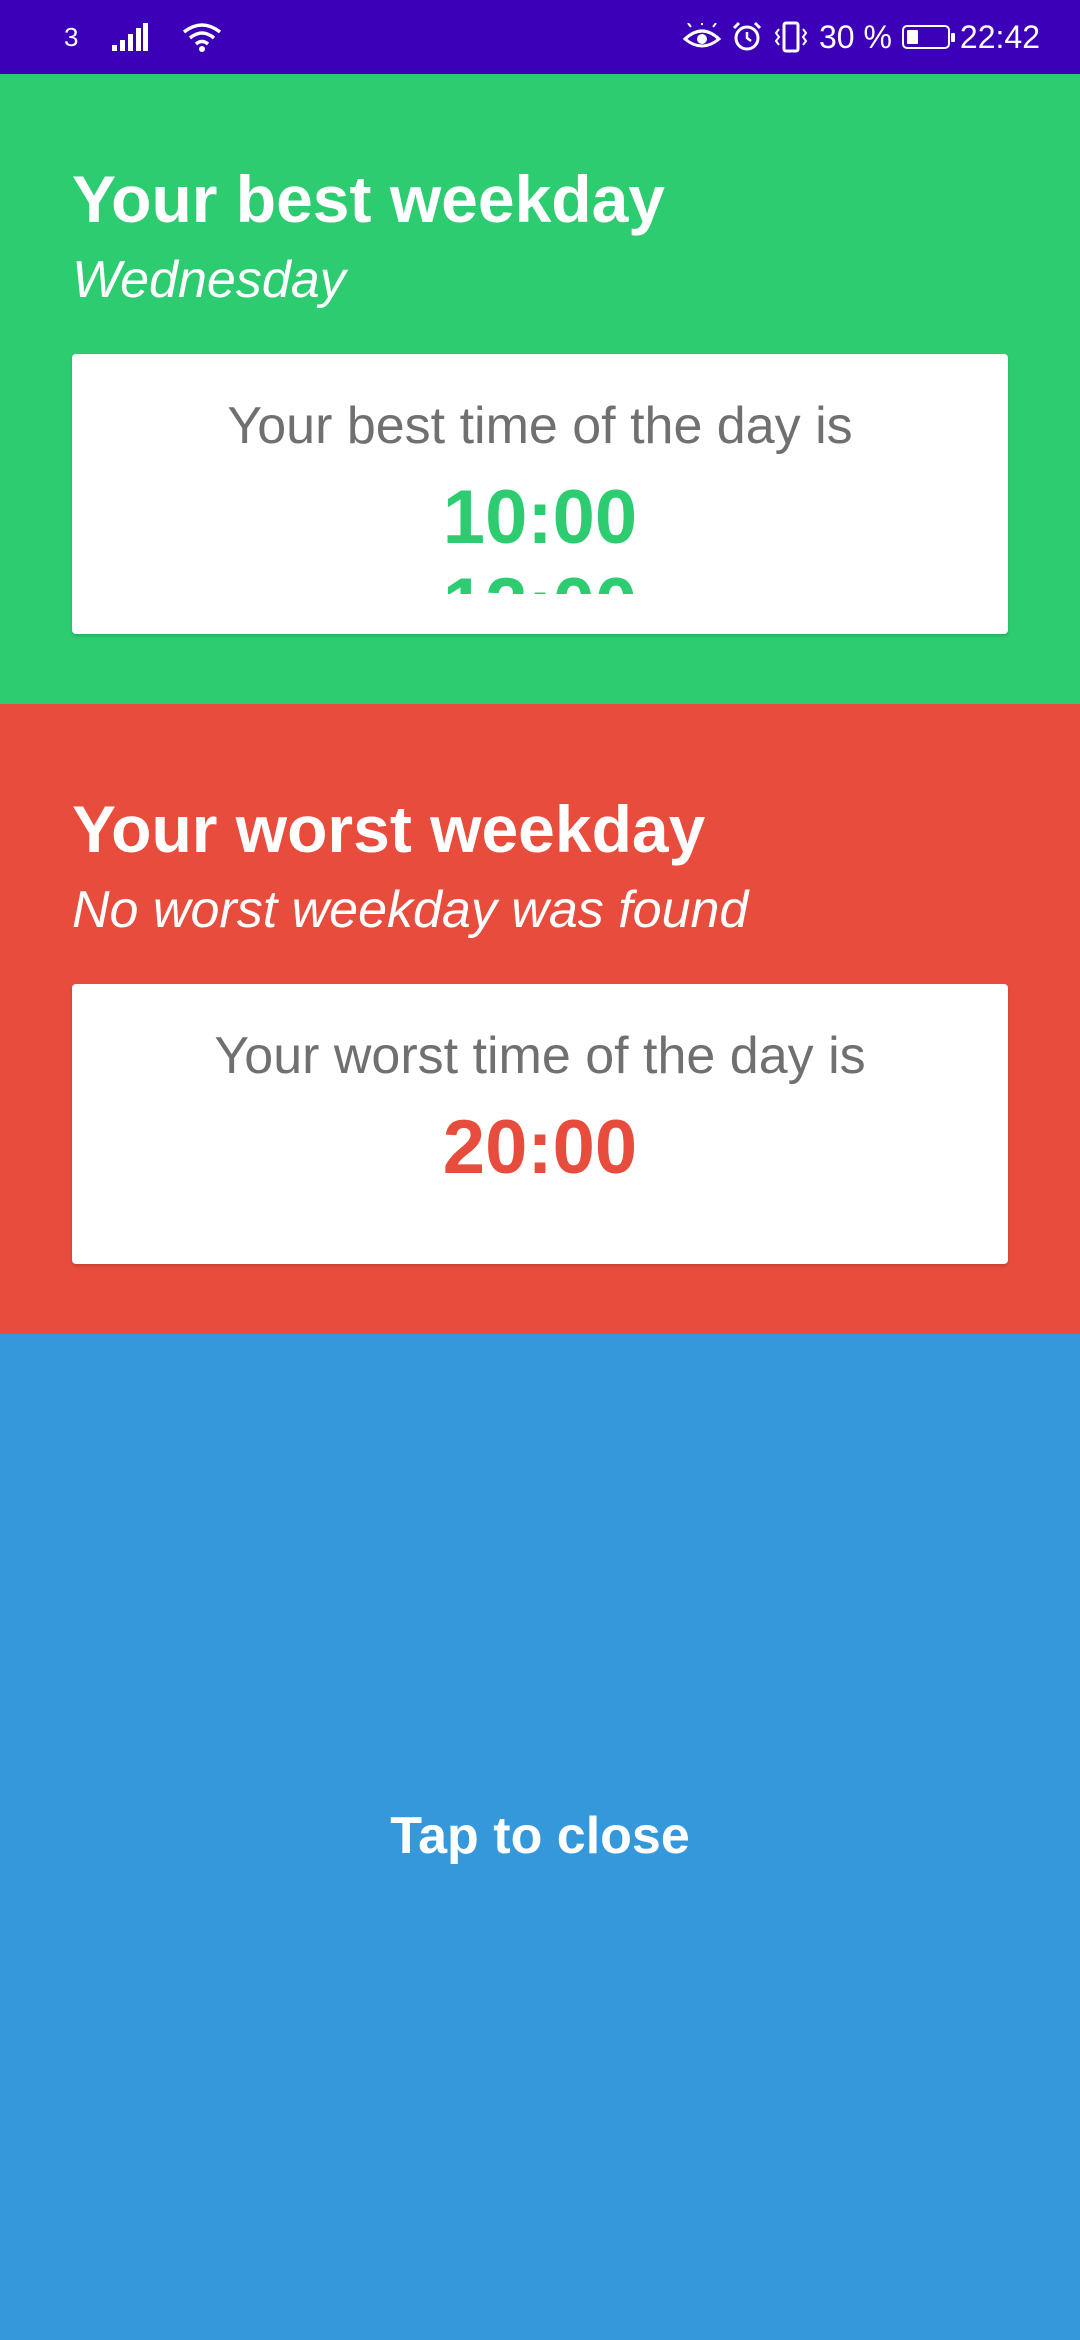 This screenshot has width=1080, height=2340. Describe the element at coordinates (389, 829) in the screenshot. I see `worst-weekday-title: Your worst weekday` at that location.